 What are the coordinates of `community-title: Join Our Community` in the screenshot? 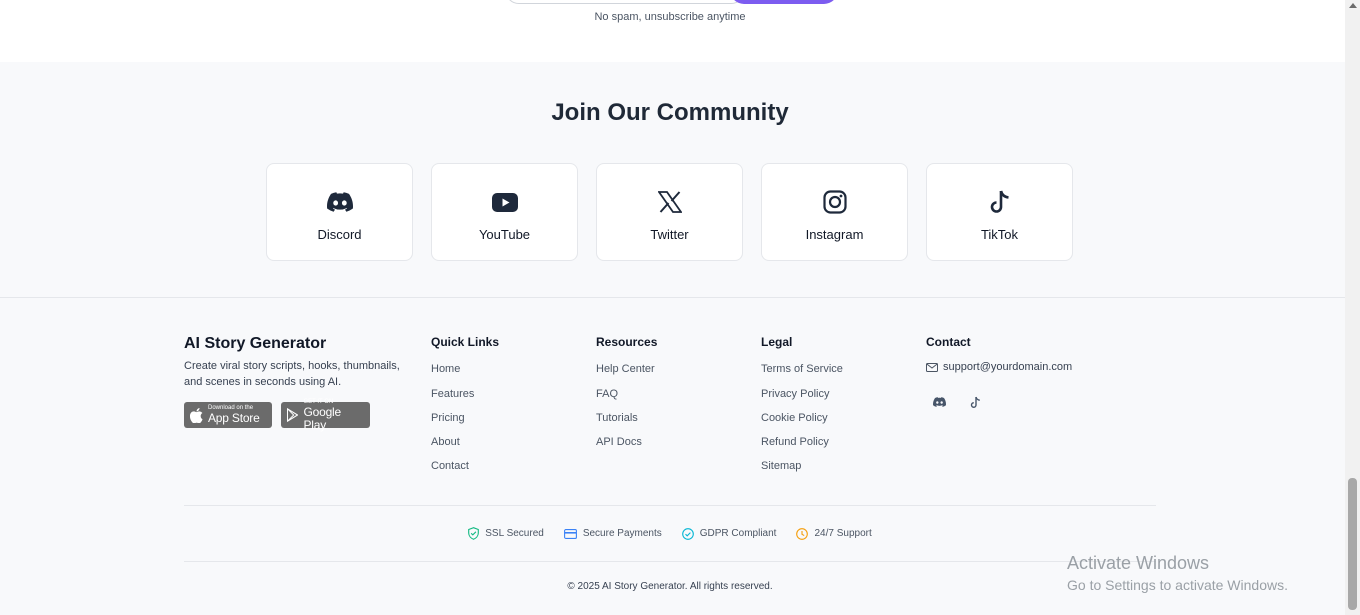 It's located at (670, 112).